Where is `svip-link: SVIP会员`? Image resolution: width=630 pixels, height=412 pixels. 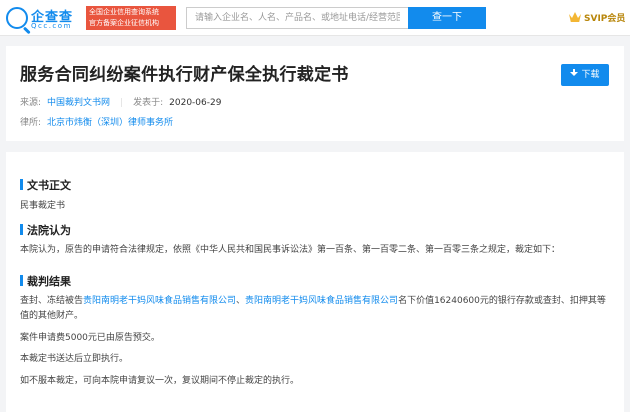 svip-link: SVIP会员 is located at coordinates (597, 18).